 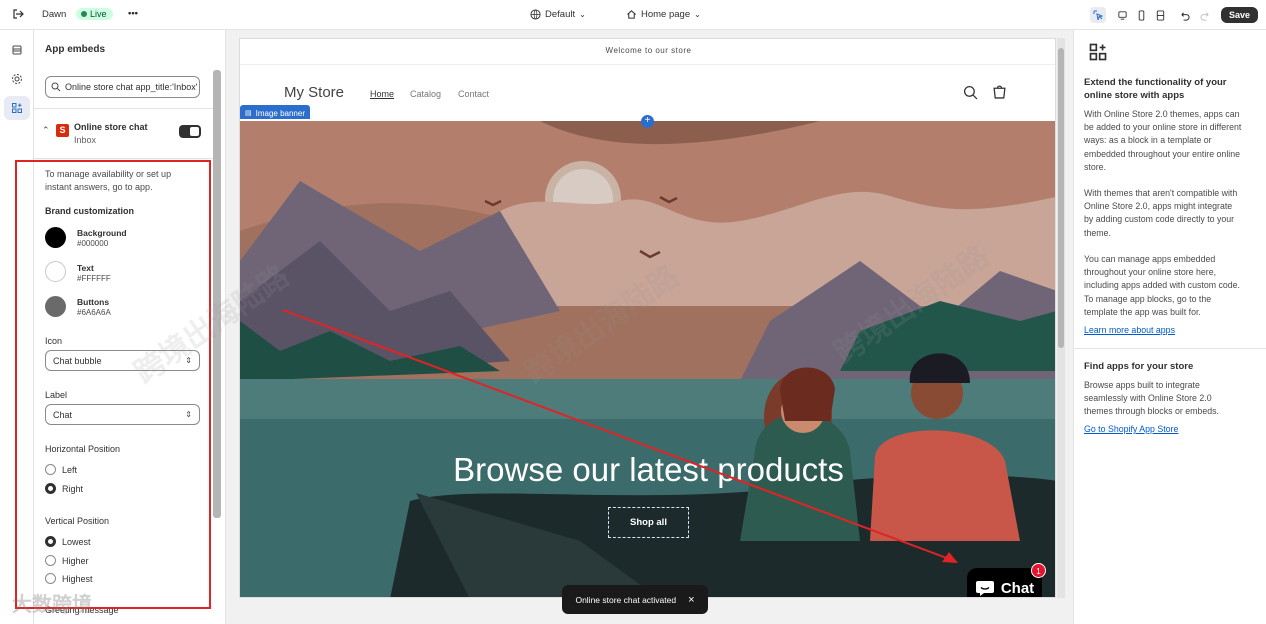 I want to click on toast-notification: Online store chat activated ×, so click(x=635, y=599).